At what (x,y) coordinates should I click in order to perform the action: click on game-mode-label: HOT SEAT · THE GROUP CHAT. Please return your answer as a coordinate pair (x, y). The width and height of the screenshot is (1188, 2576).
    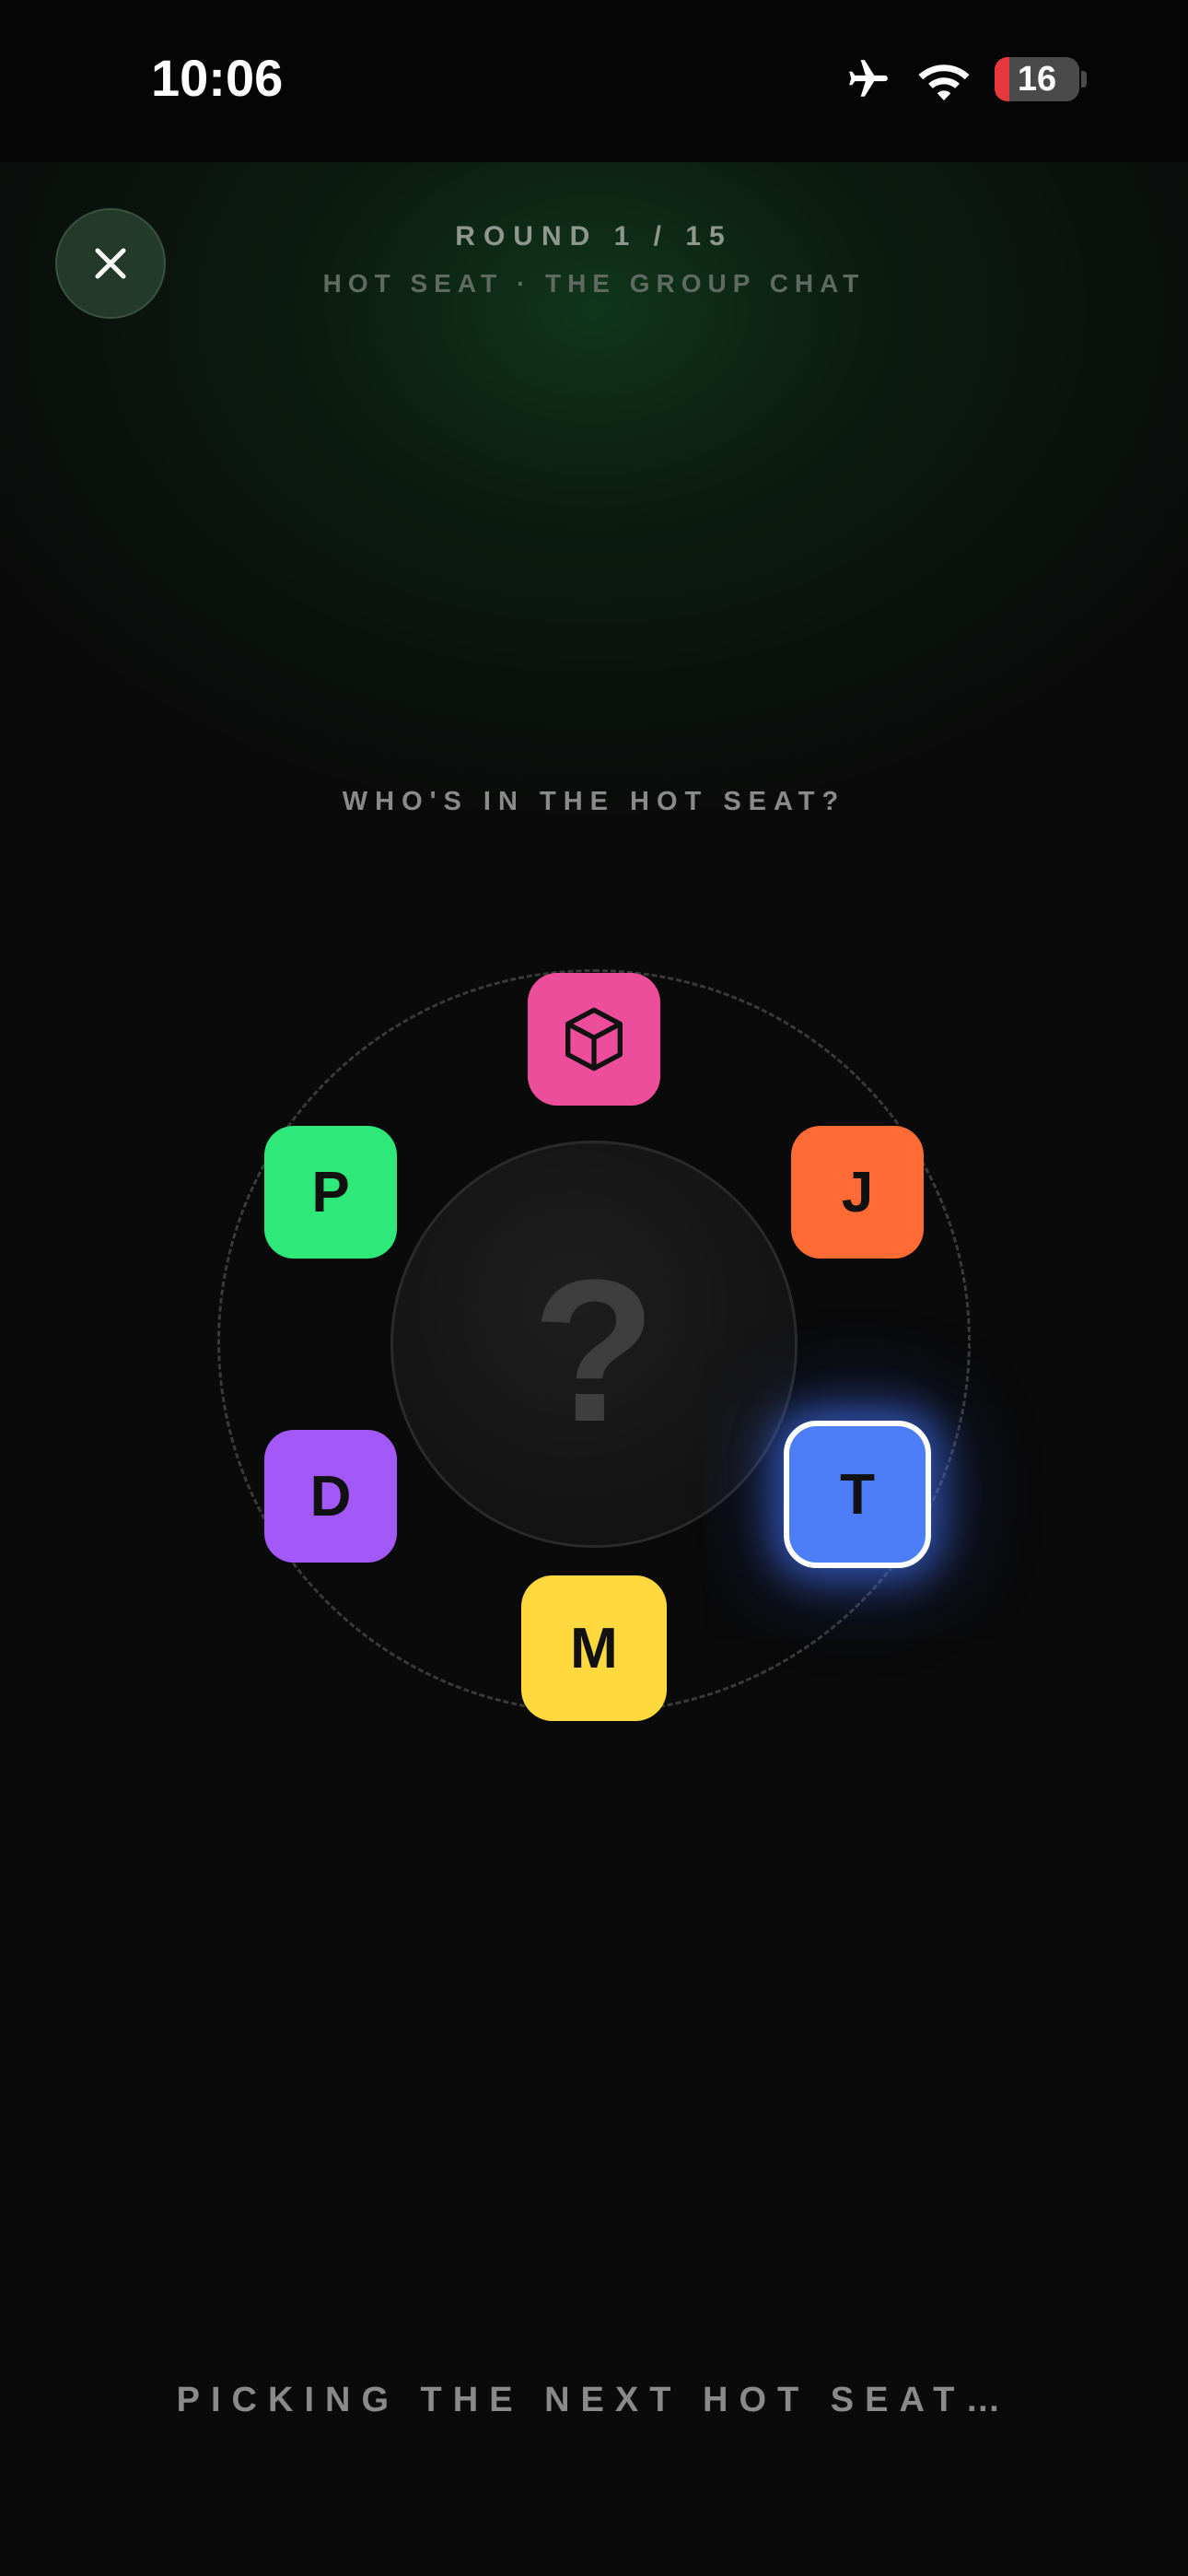
    Looking at the image, I should click on (594, 283).